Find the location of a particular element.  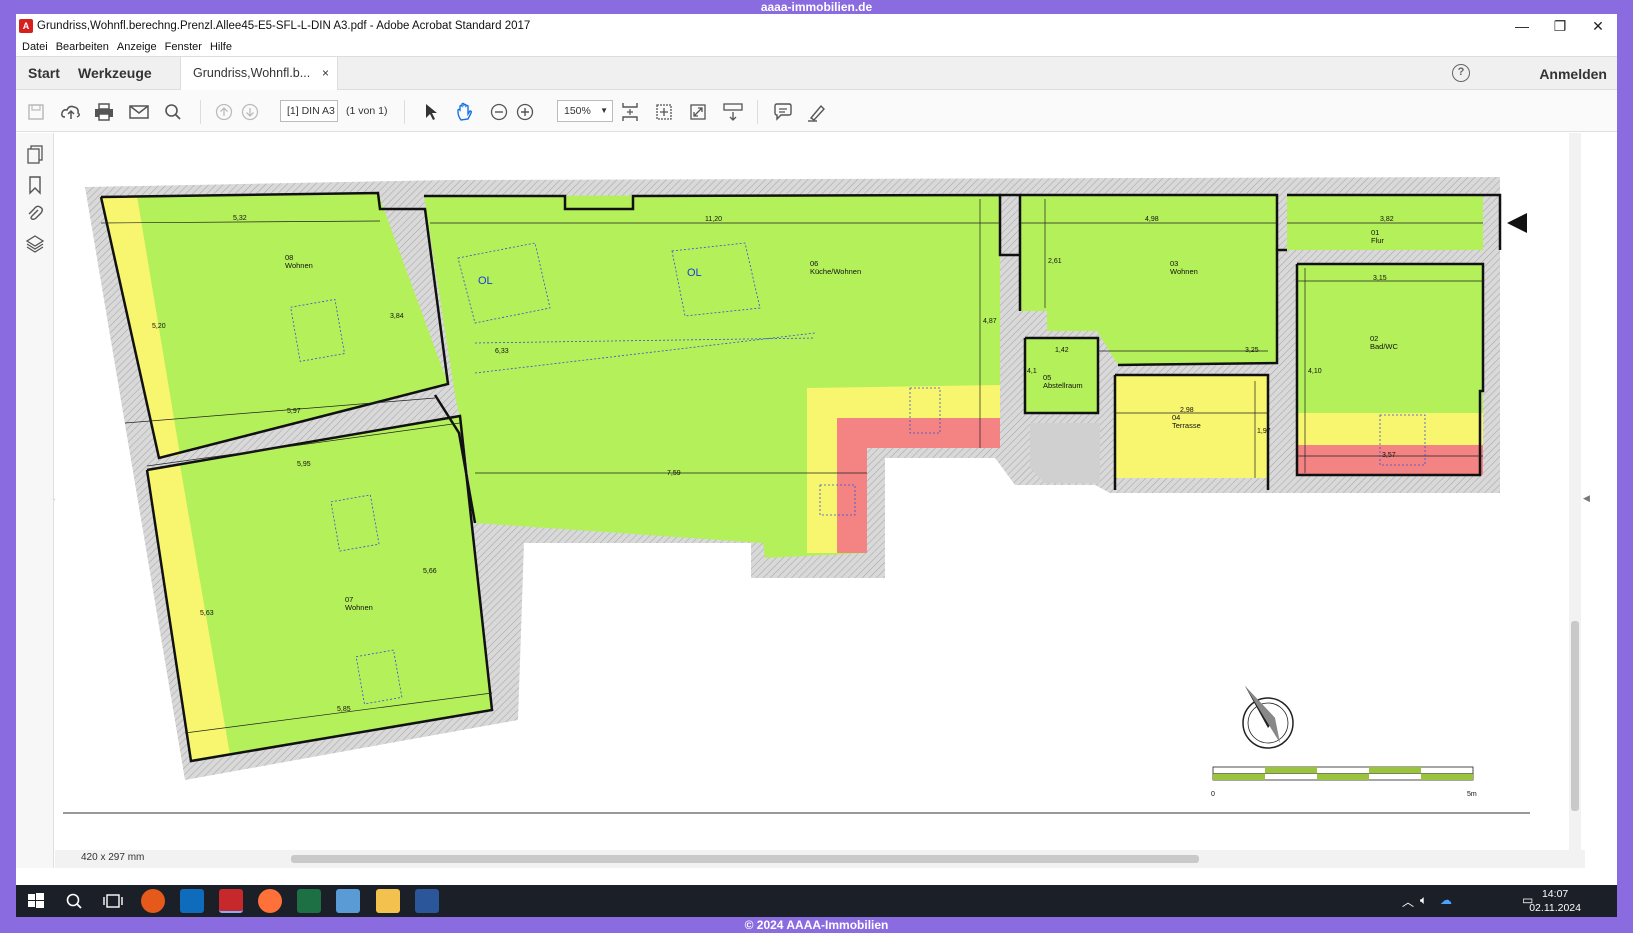

vertical-scroll-thumb is located at coordinates (1575, 716).